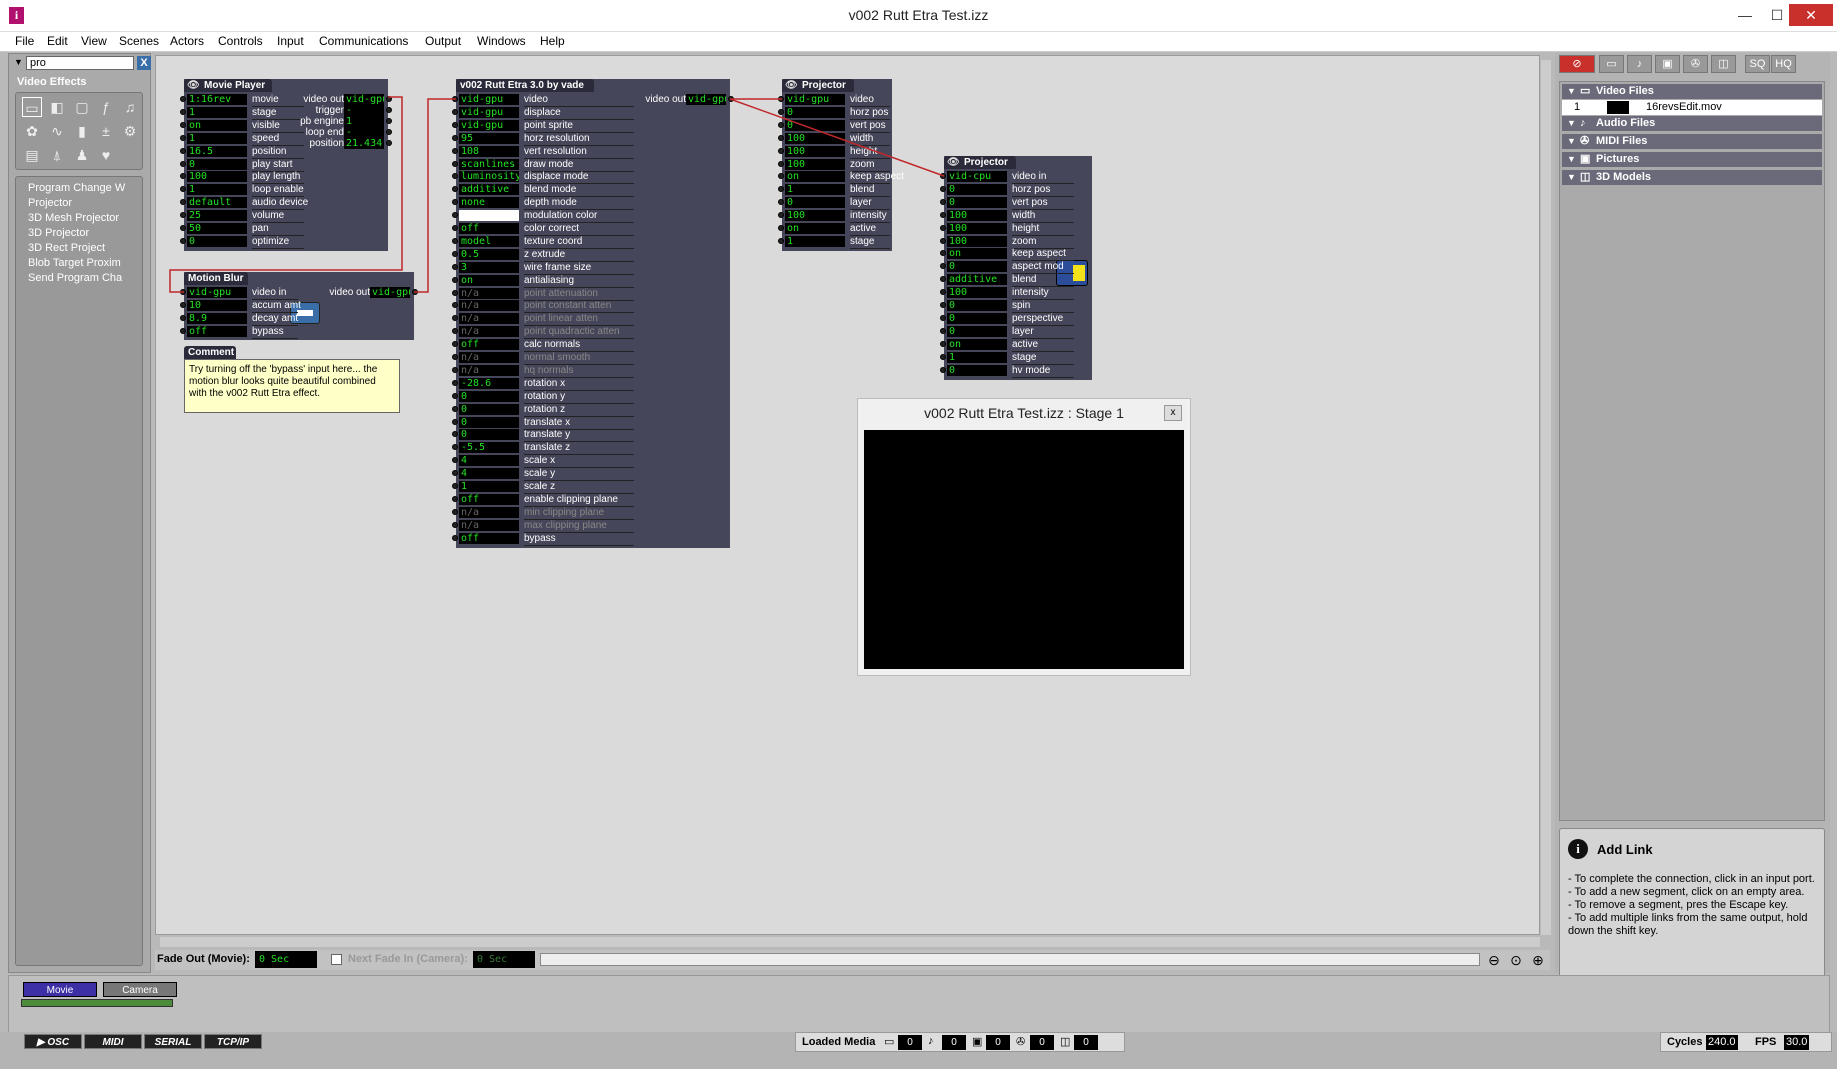  What do you see at coordinates (489, 164) in the screenshot?
I see `property-value: scanlines` at bounding box center [489, 164].